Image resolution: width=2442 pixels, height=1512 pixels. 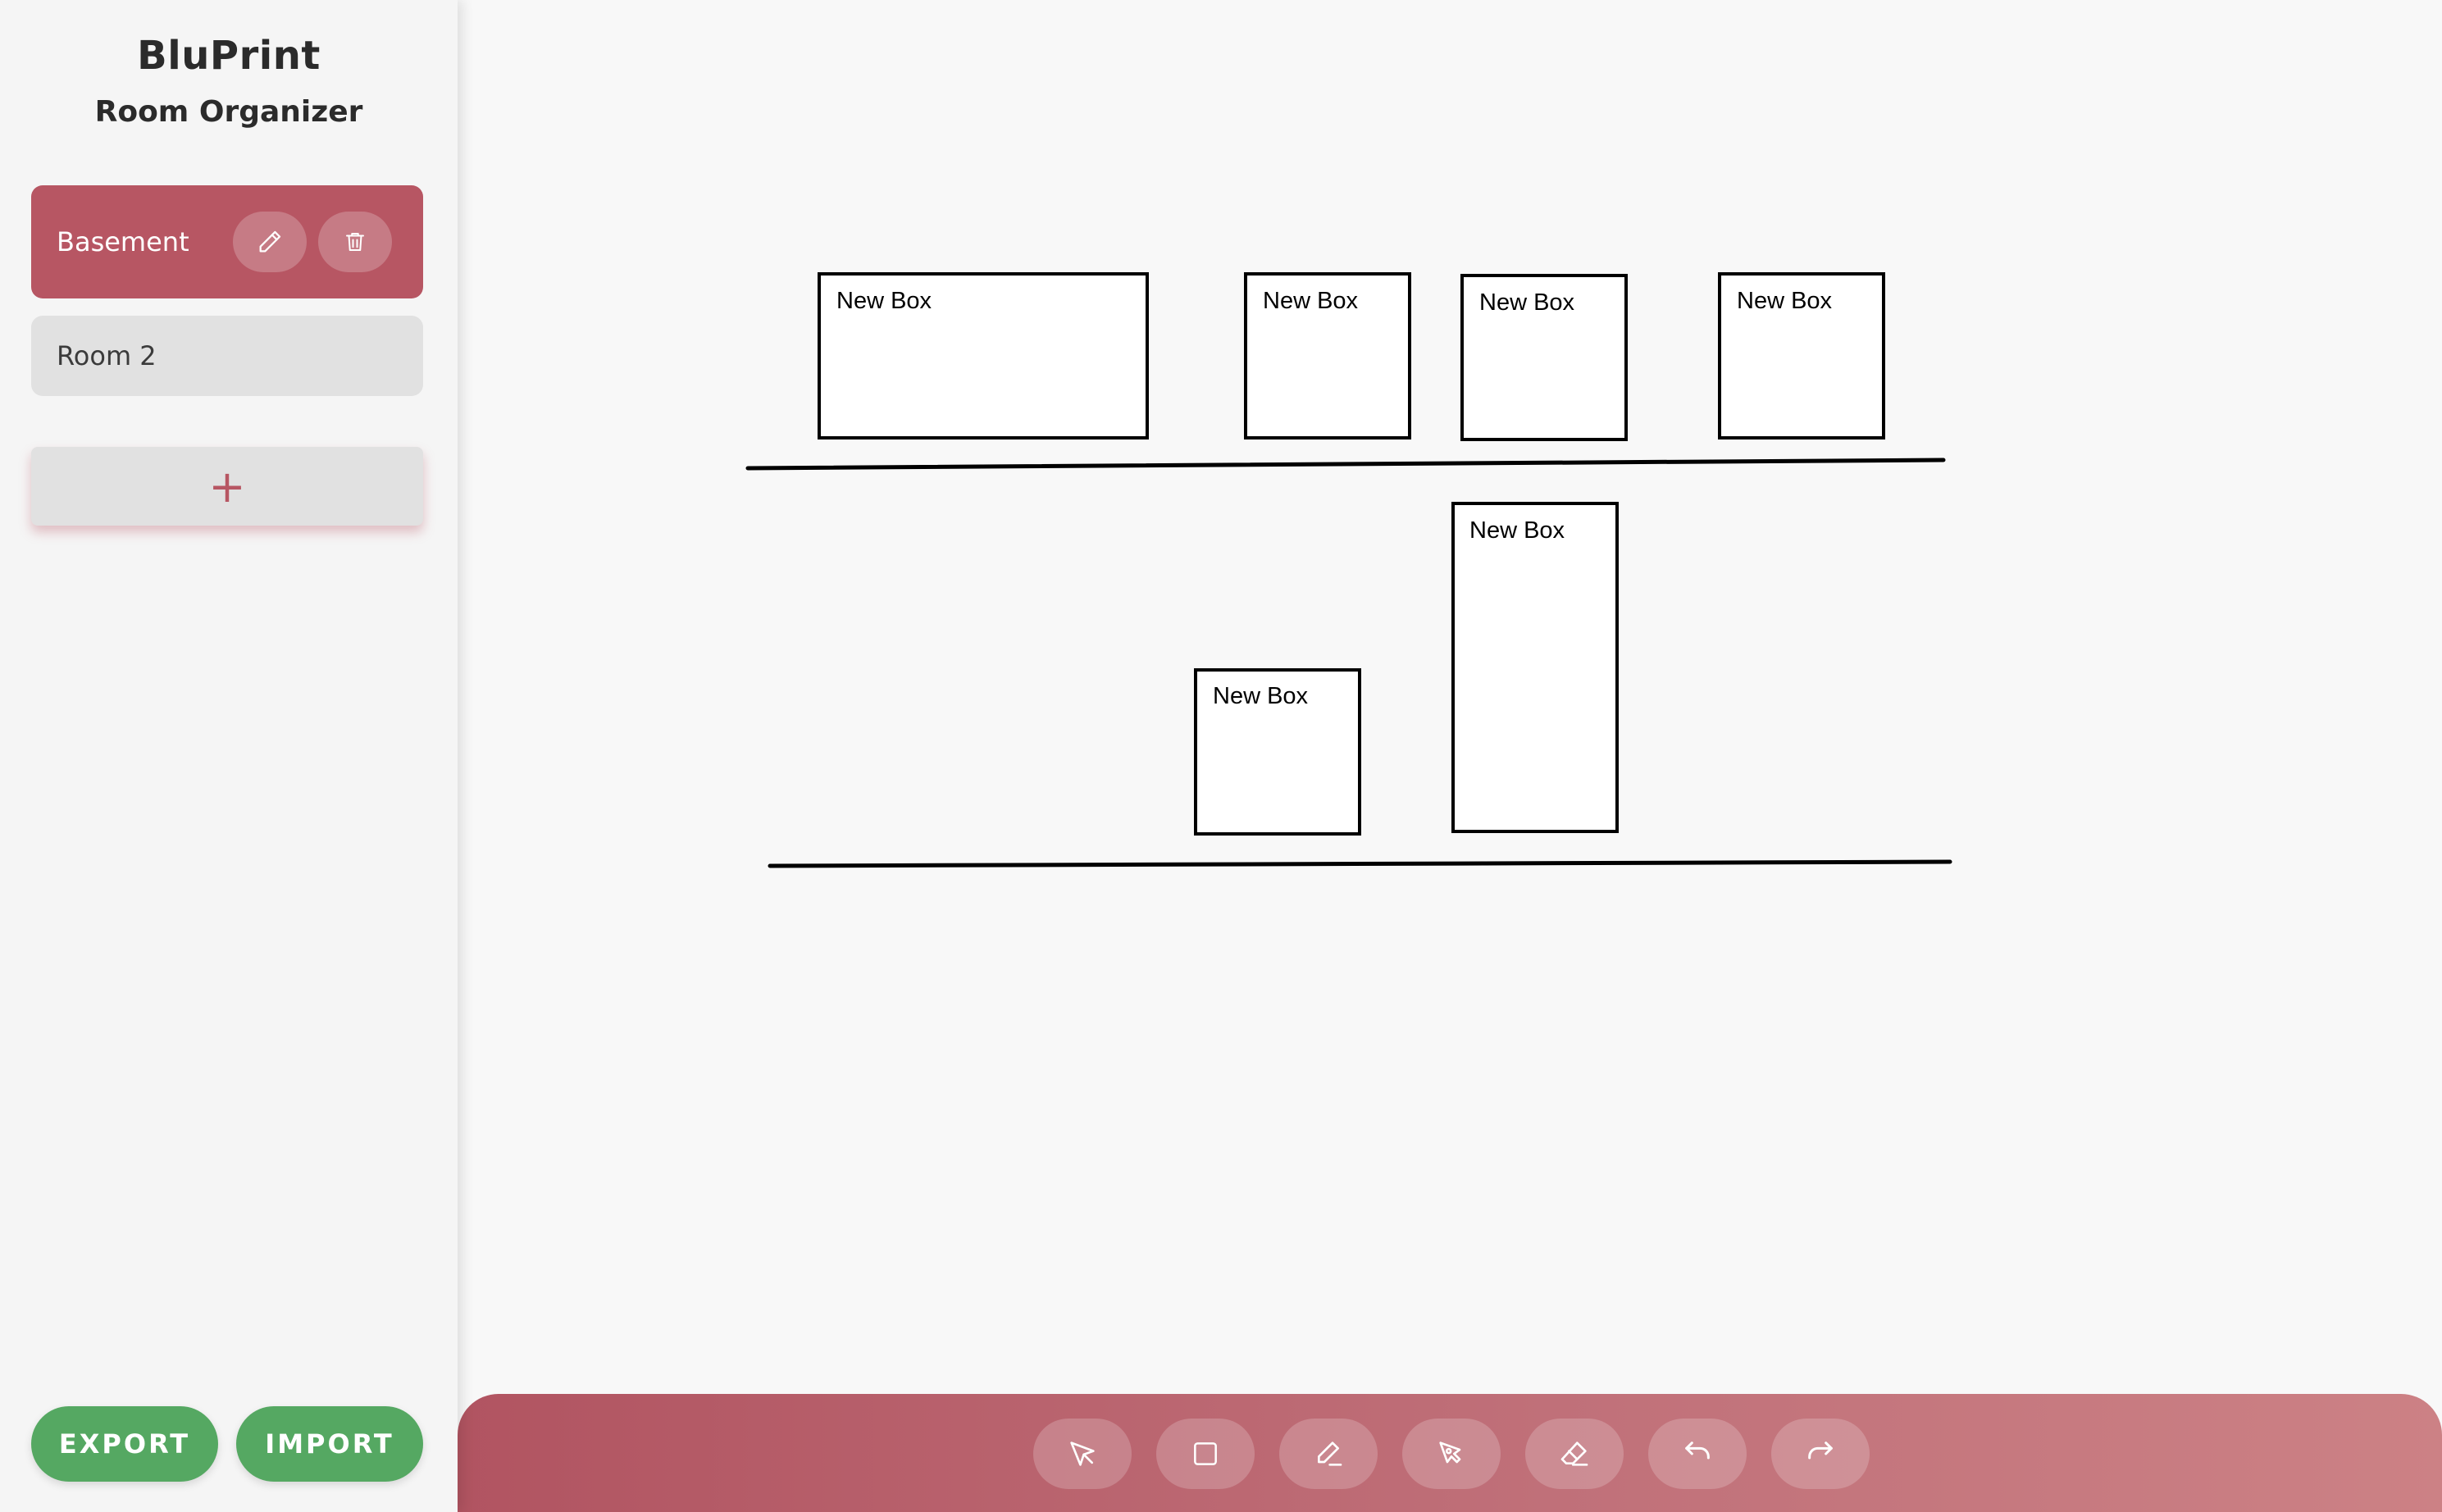 What do you see at coordinates (123, 241) in the screenshot?
I see `room-label: Basement` at bounding box center [123, 241].